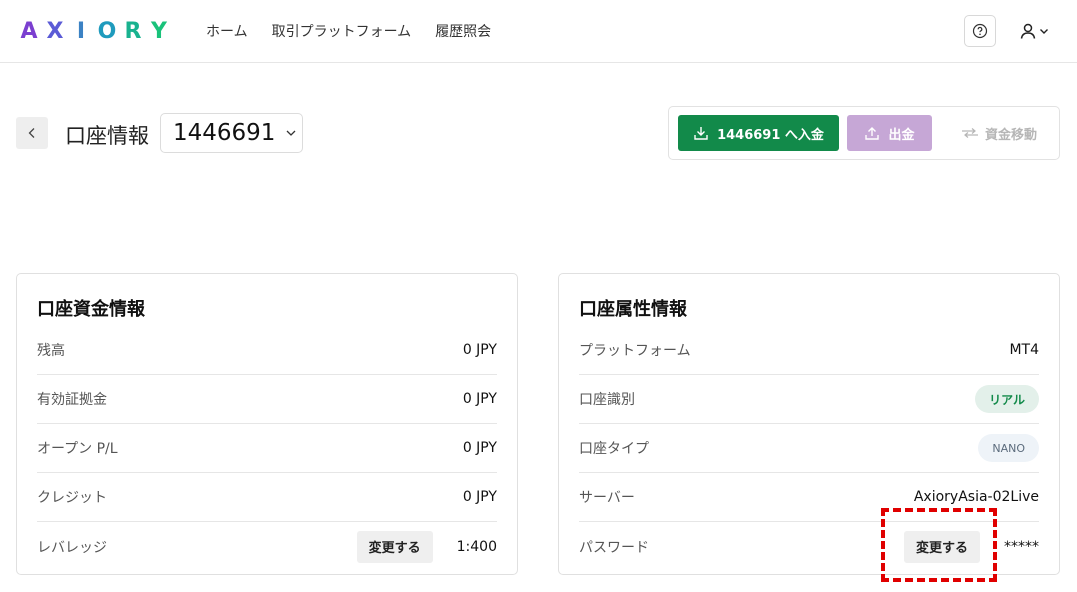 The height and width of the screenshot is (592, 1077). I want to click on top-header: A X I O R Y ホーム 取引プラットフォーム 履歴照会, so click(538, 31).